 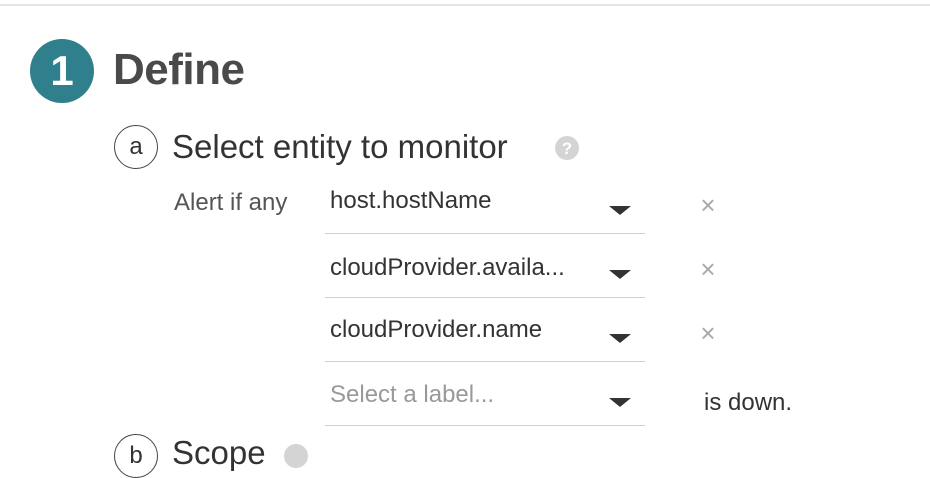 I want to click on step-number: 1, so click(x=62, y=70).